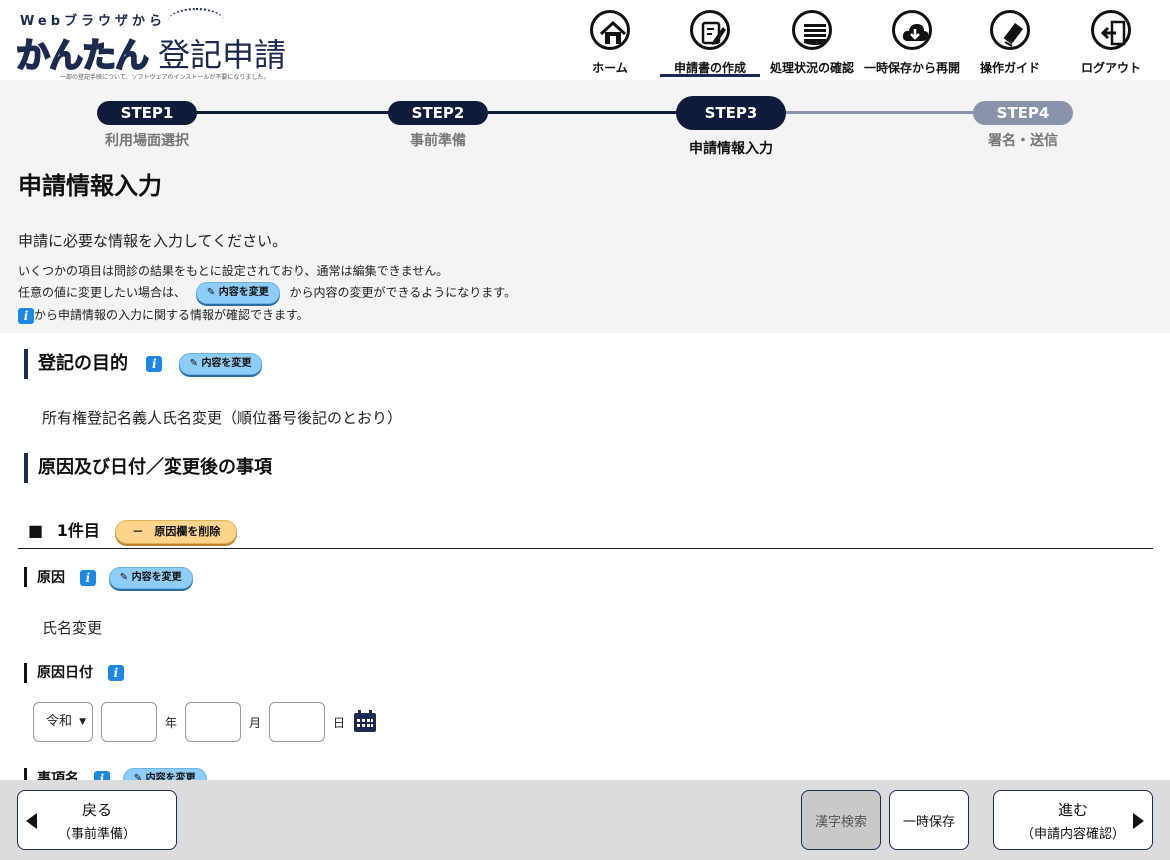  I want to click on change-button-label: 内容を変更, so click(243, 292).